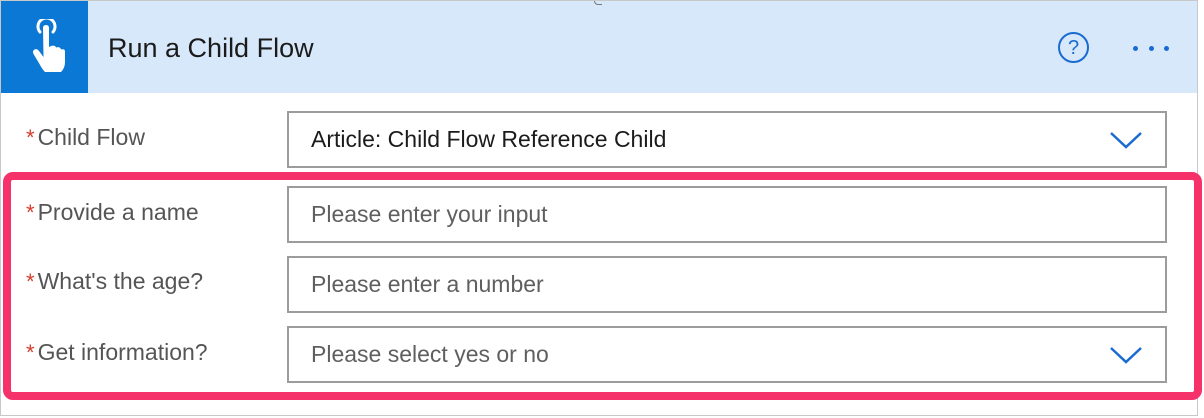  Describe the element at coordinates (727, 284) in the screenshot. I see `age-input: Please enter a number` at that location.